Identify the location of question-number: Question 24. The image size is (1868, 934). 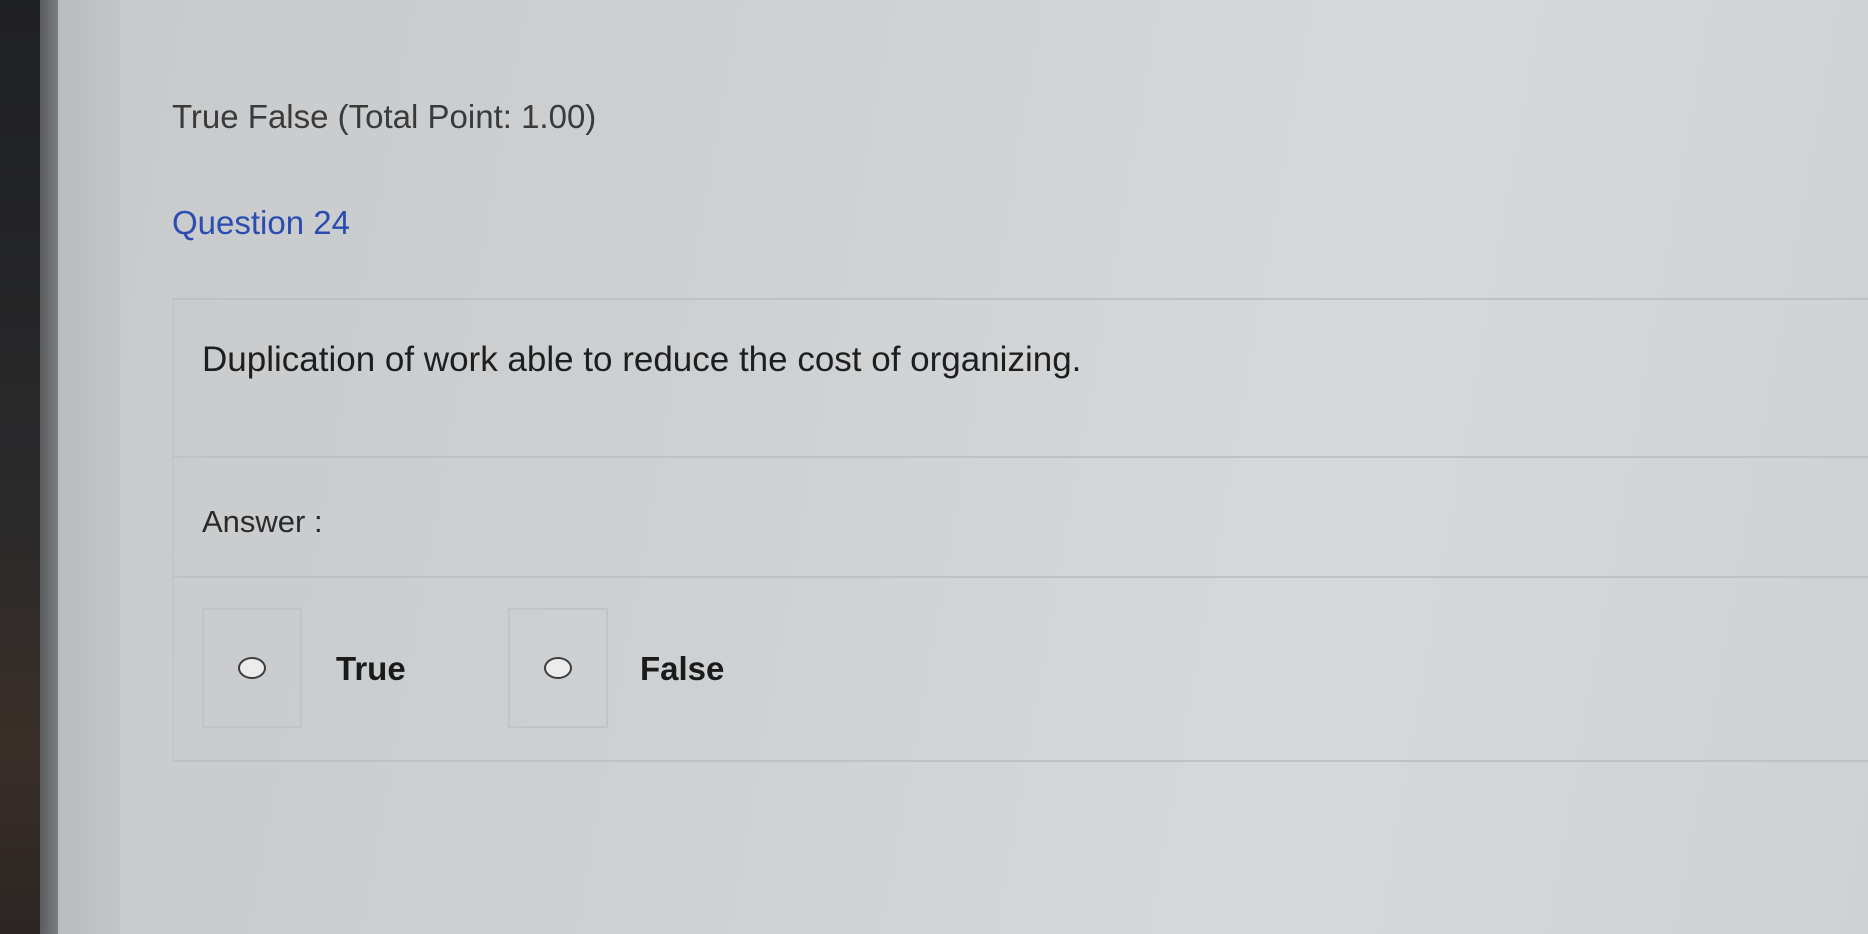
(261, 222).